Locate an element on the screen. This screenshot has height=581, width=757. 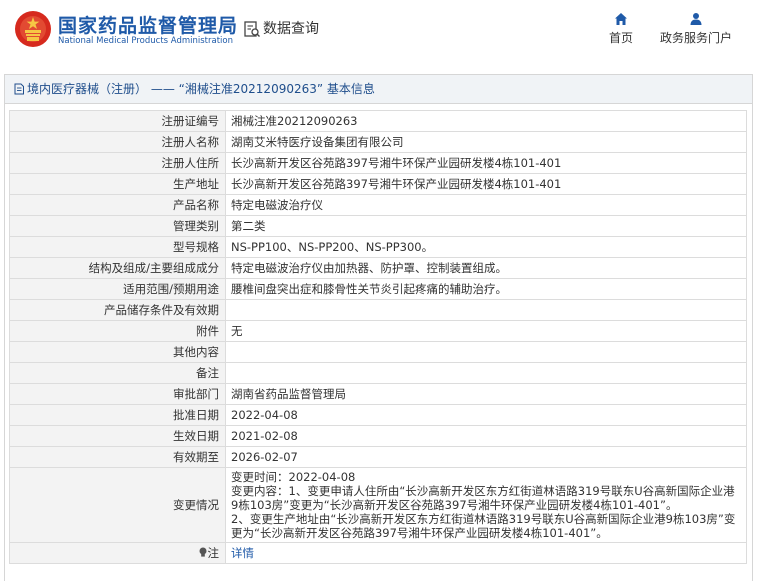
field-label: 适用范围/预期用途 is located at coordinates (117, 289).